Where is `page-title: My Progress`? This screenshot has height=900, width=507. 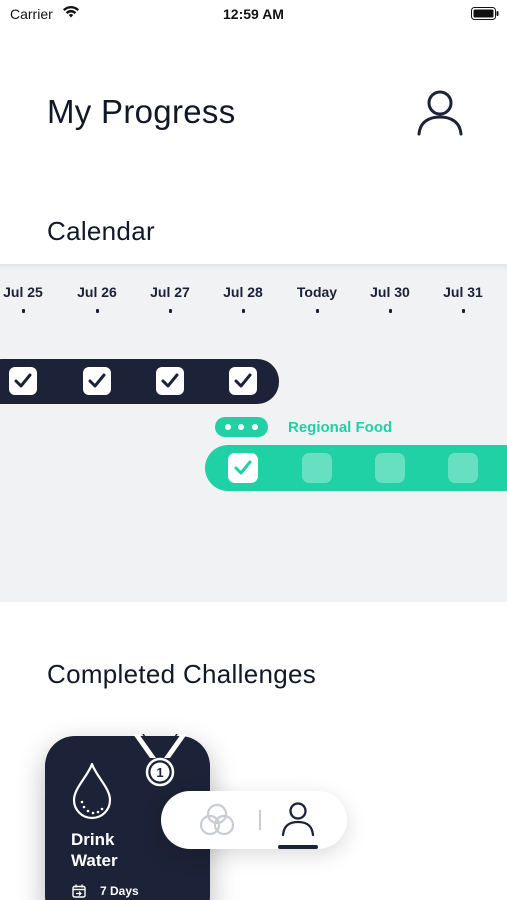
page-title: My Progress is located at coordinates (141, 111).